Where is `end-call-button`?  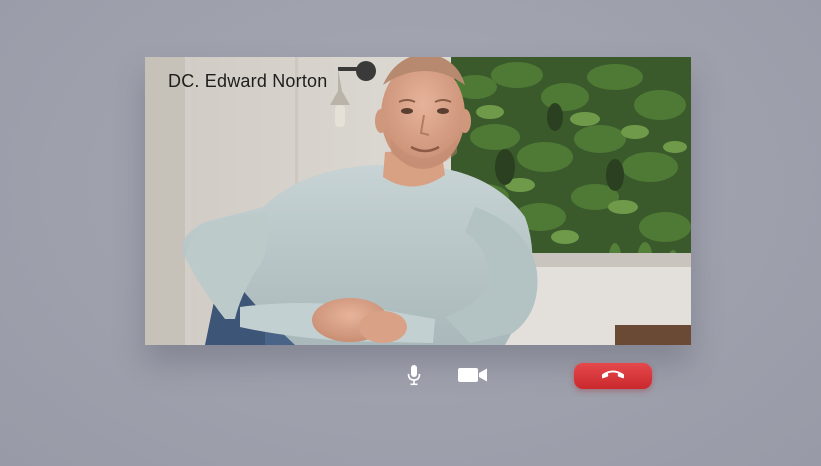
end-call-button is located at coordinates (613, 376).